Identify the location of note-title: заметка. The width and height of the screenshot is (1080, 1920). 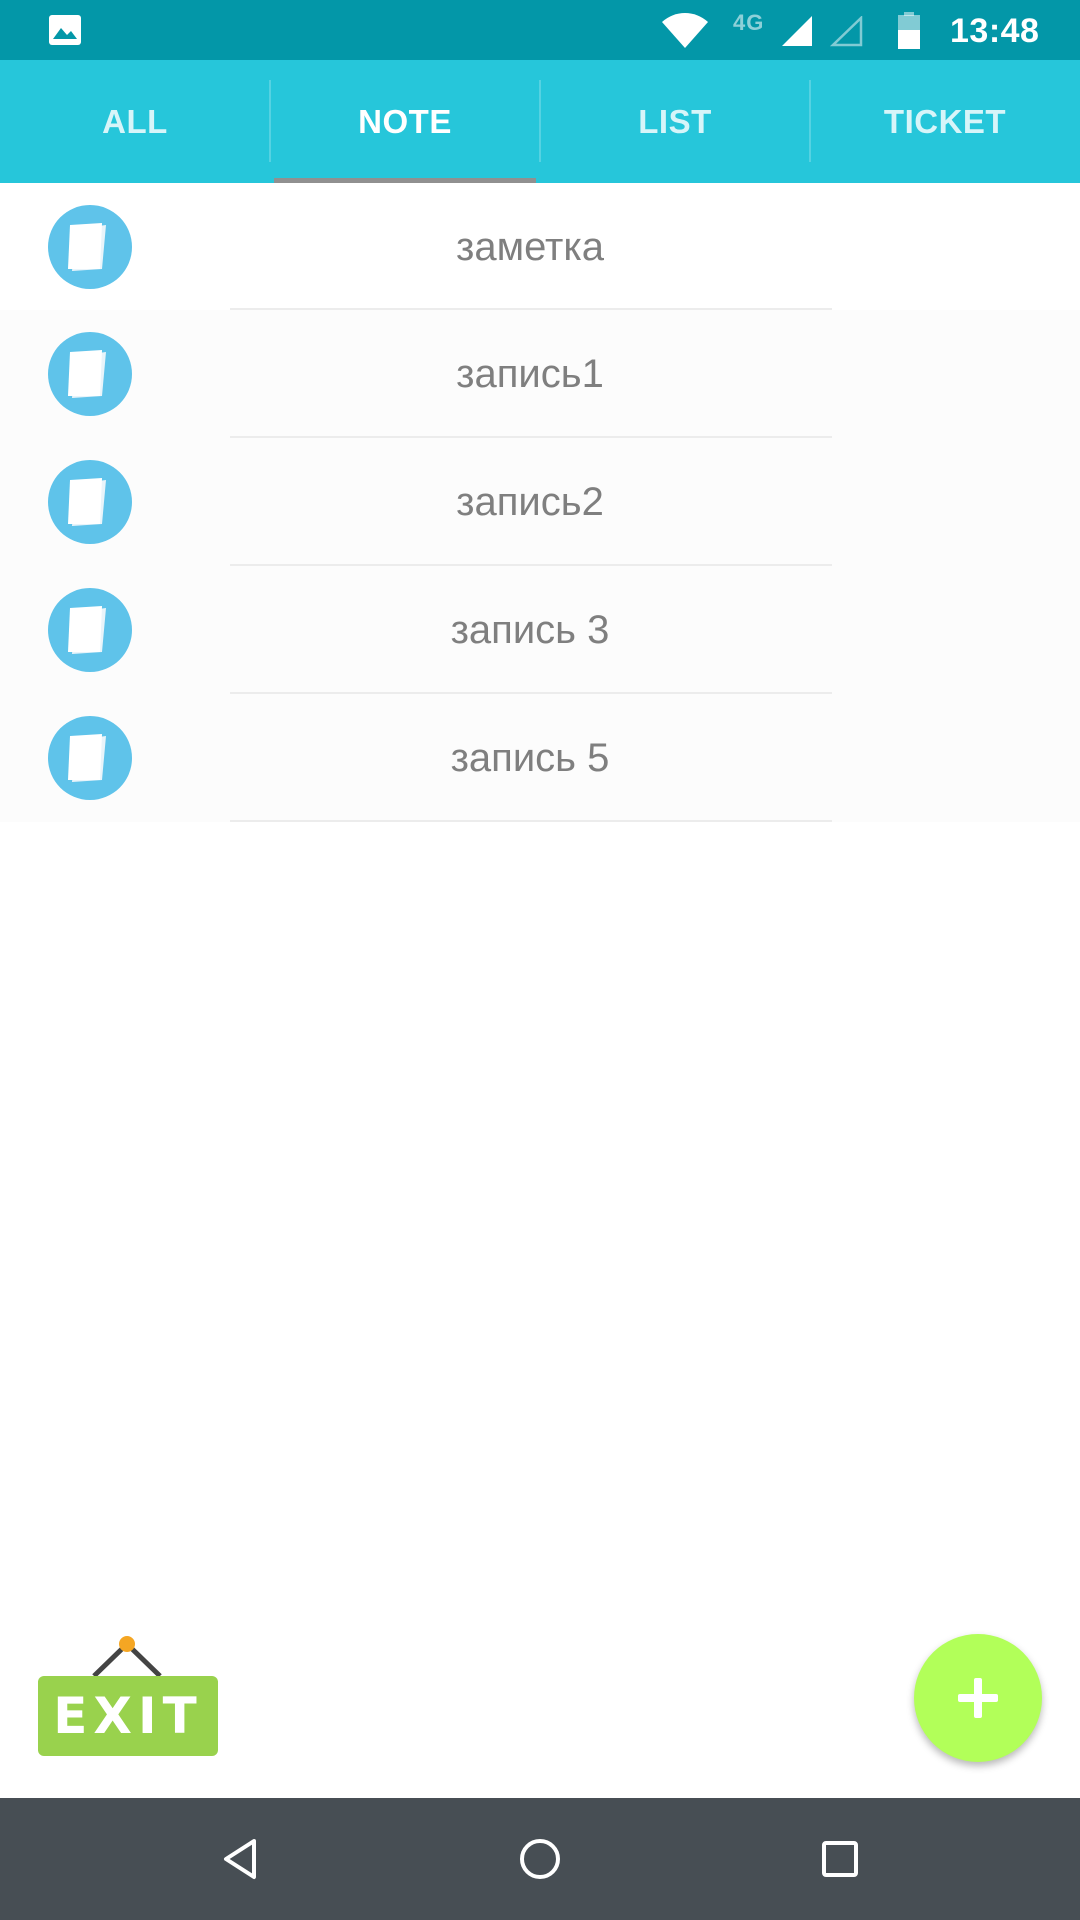
(530, 246).